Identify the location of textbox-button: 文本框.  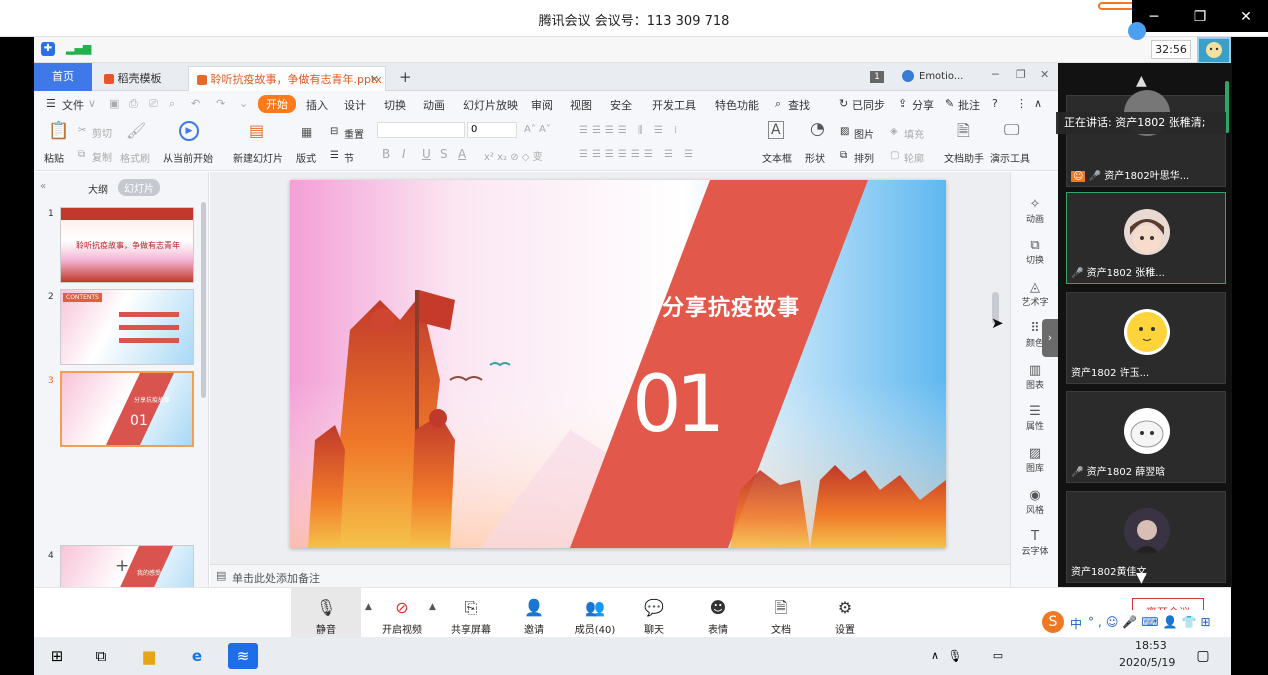
(777, 157).